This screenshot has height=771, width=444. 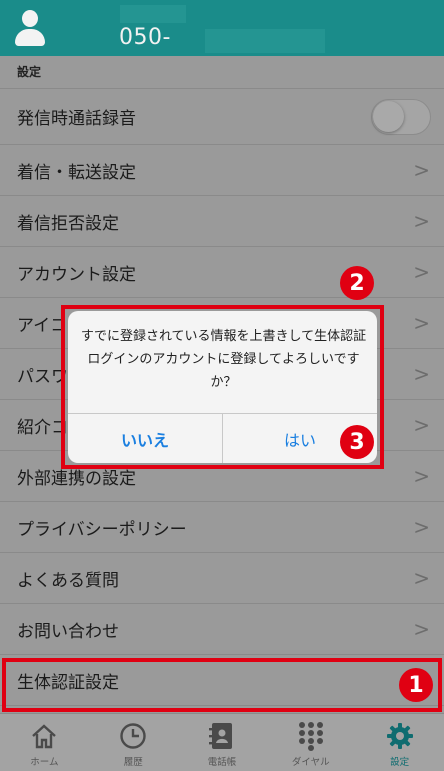 What do you see at coordinates (222, 762) in the screenshot?
I see `tab-label: 電話帳` at bounding box center [222, 762].